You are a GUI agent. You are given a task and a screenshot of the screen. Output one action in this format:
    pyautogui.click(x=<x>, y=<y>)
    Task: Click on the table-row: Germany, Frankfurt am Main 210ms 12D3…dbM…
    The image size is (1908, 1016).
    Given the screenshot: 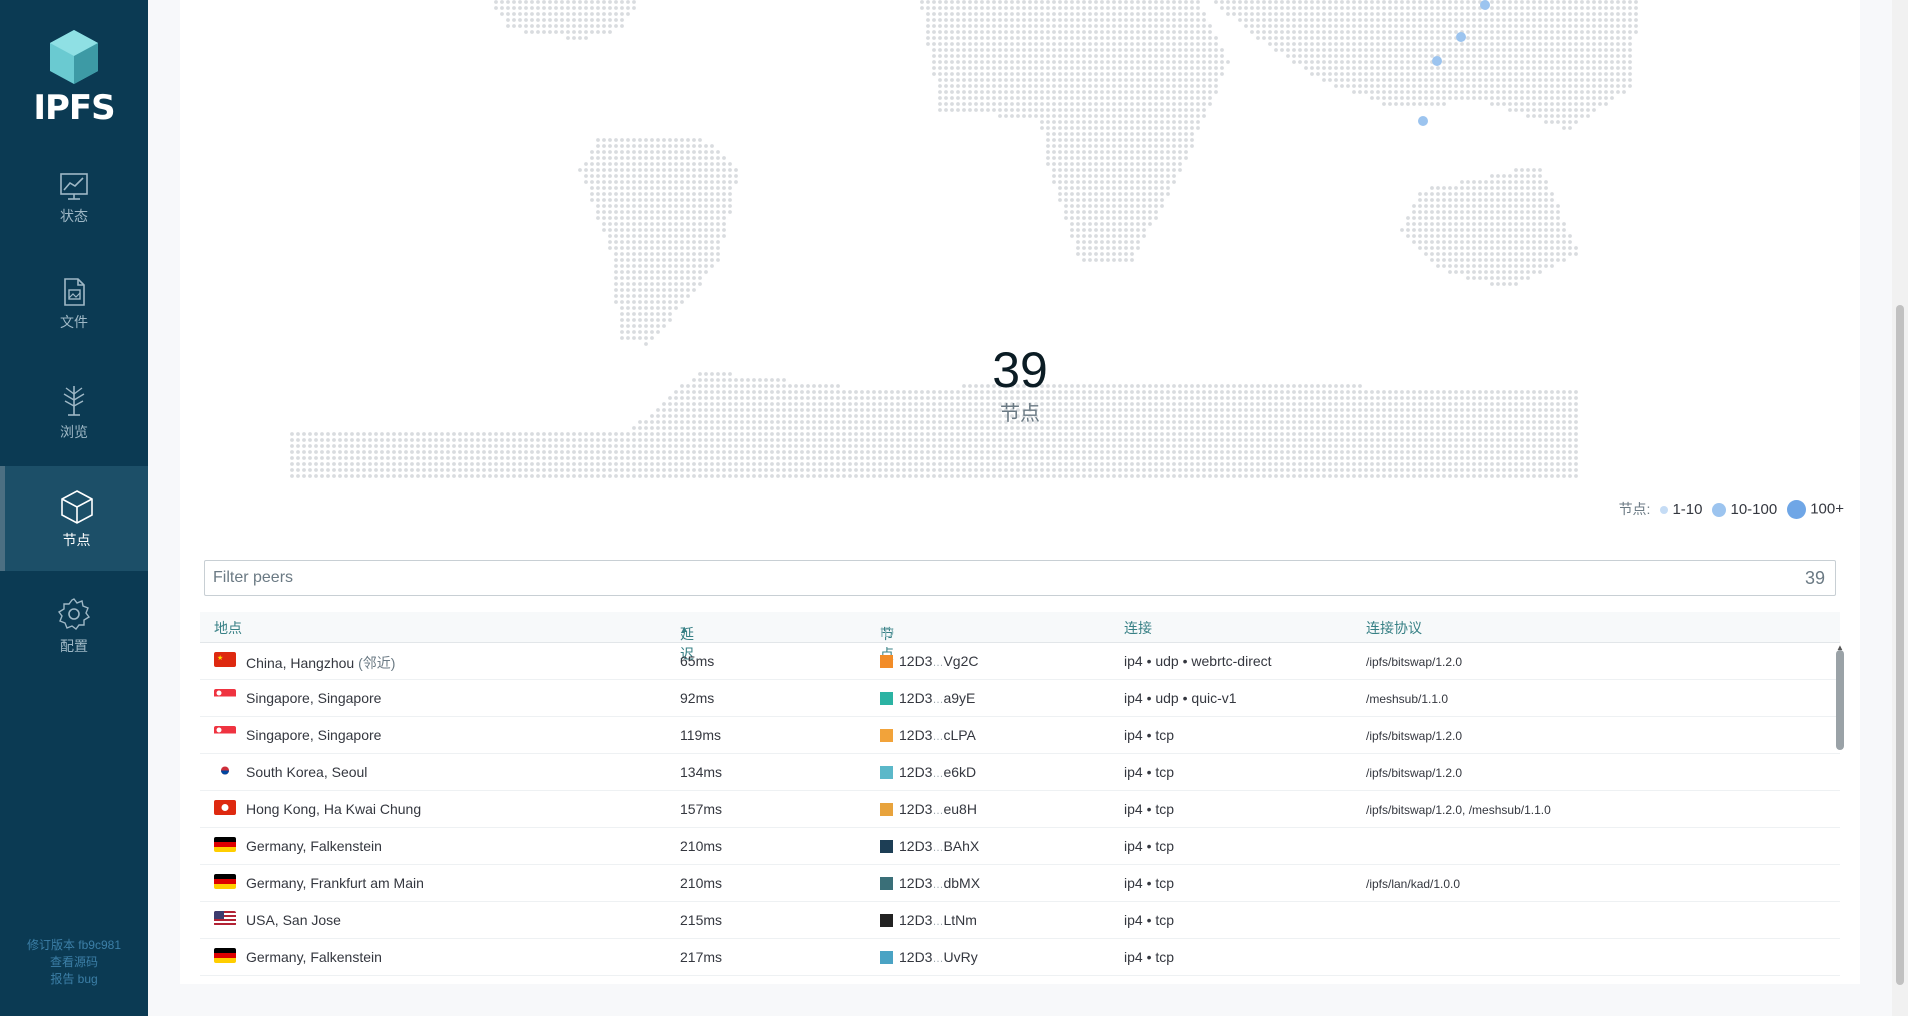 What is the action you would take?
    pyautogui.click(x=1020, y=883)
    